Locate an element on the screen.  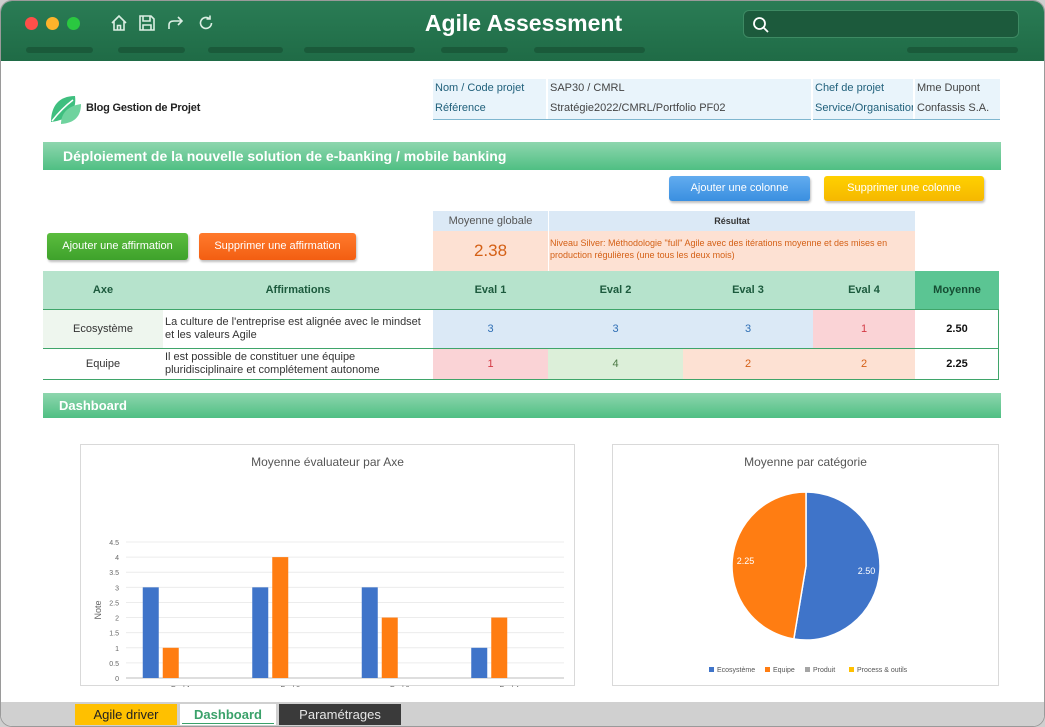
y-tick-label: 0 is located at coordinates (117, 679).